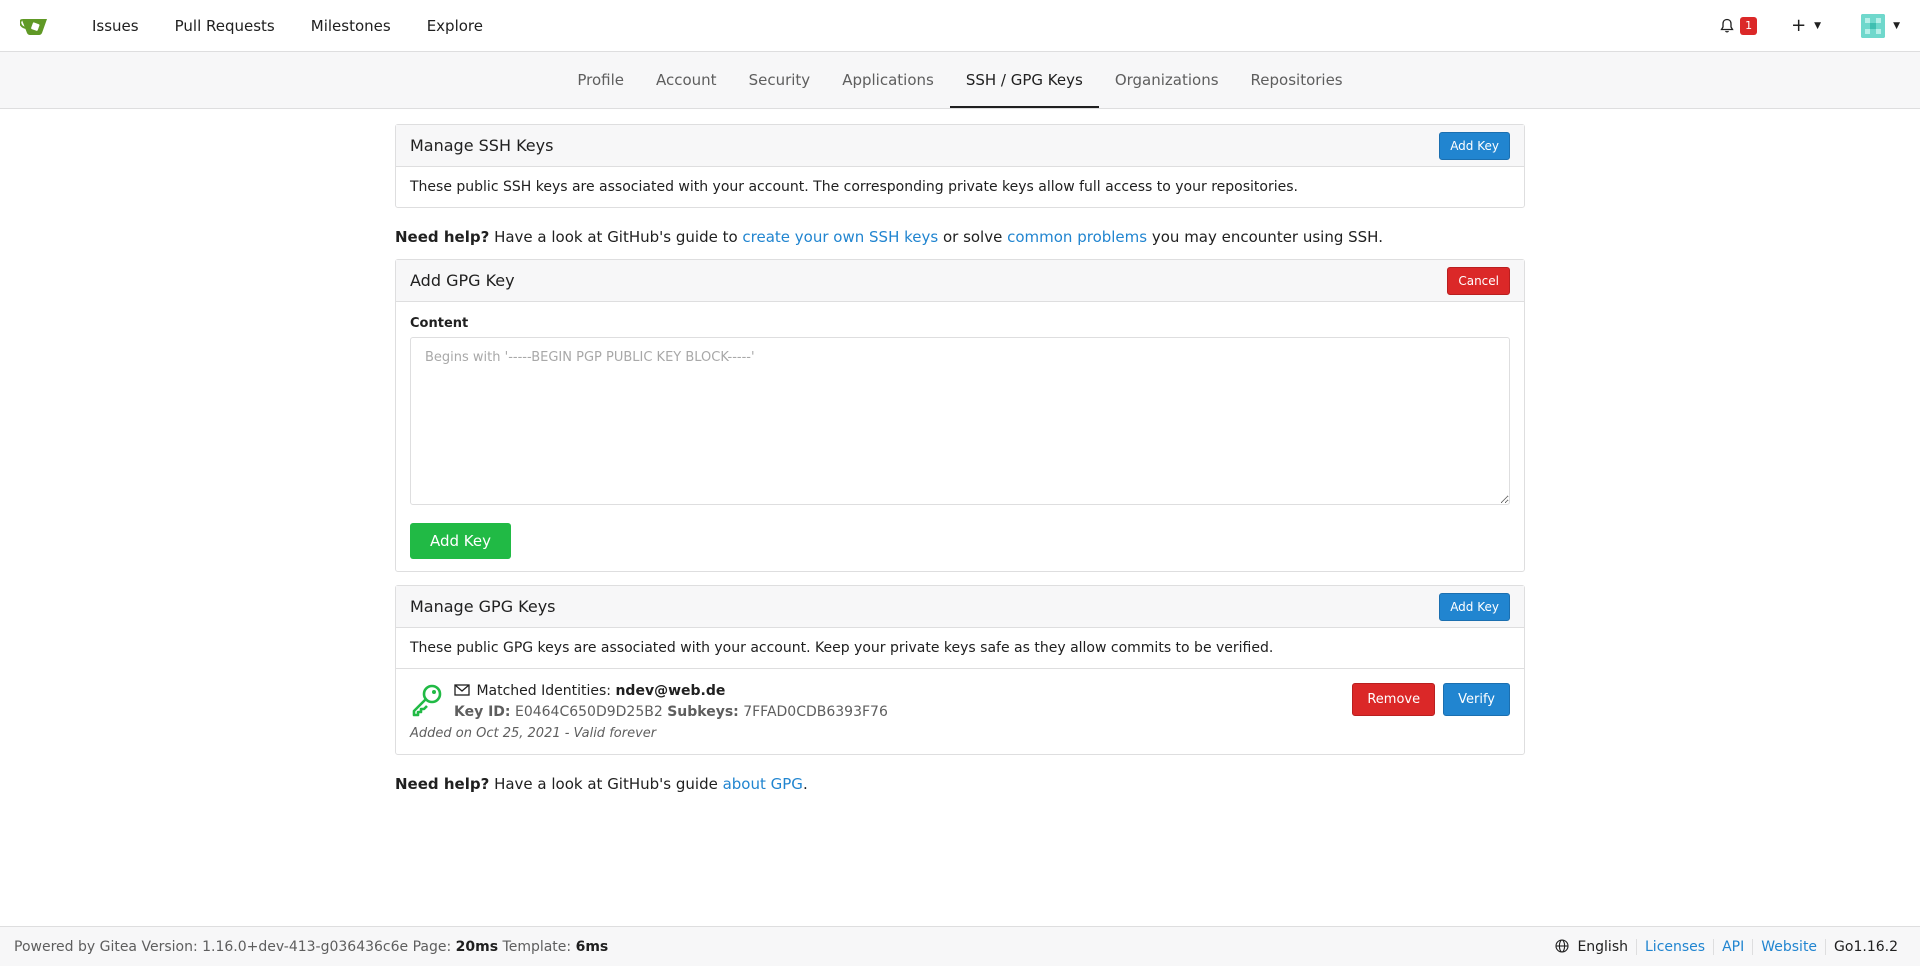 This screenshot has width=1920, height=966. What do you see at coordinates (616, 237) in the screenshot?
I see `help-text: Have a look at GitHub's guide to` at bounding box center [616, 237].